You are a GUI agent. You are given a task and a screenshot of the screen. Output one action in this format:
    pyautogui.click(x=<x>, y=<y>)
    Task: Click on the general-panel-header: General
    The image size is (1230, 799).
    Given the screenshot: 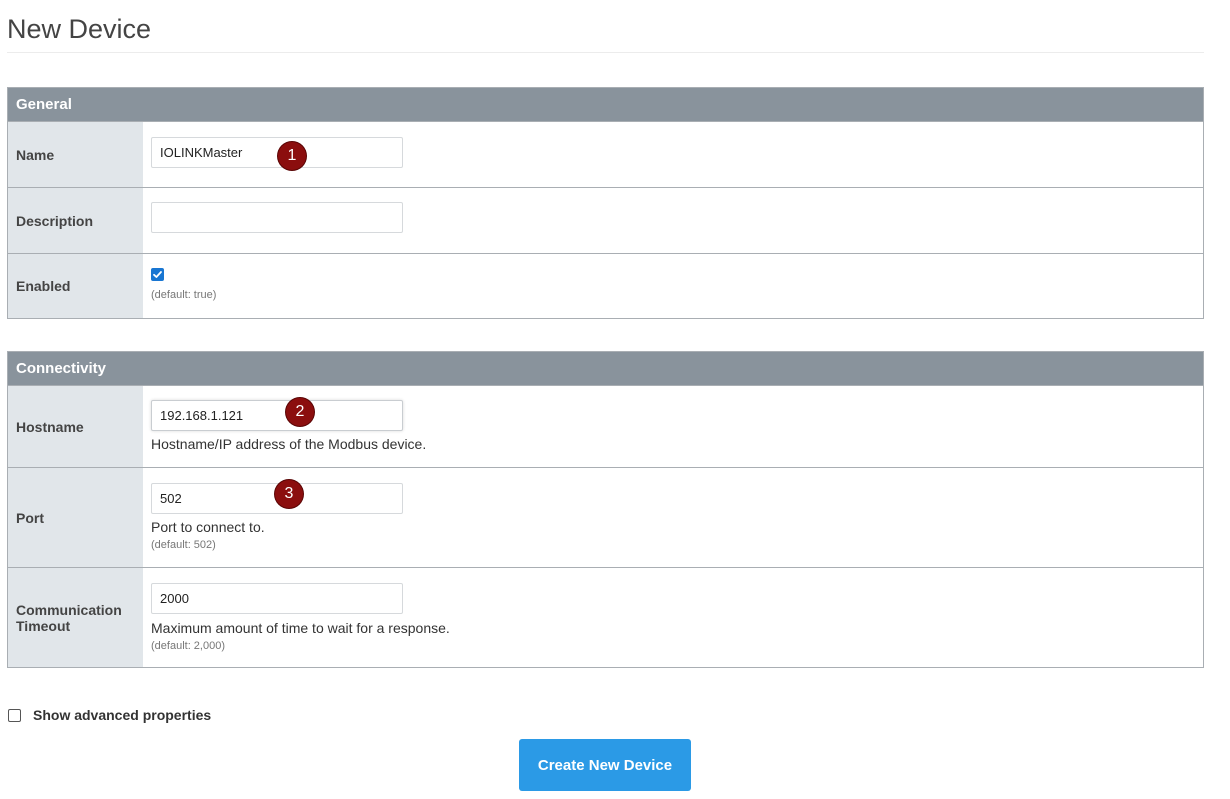 What is the action you would take?
    pyautogui.click(x=605, y=104)
    